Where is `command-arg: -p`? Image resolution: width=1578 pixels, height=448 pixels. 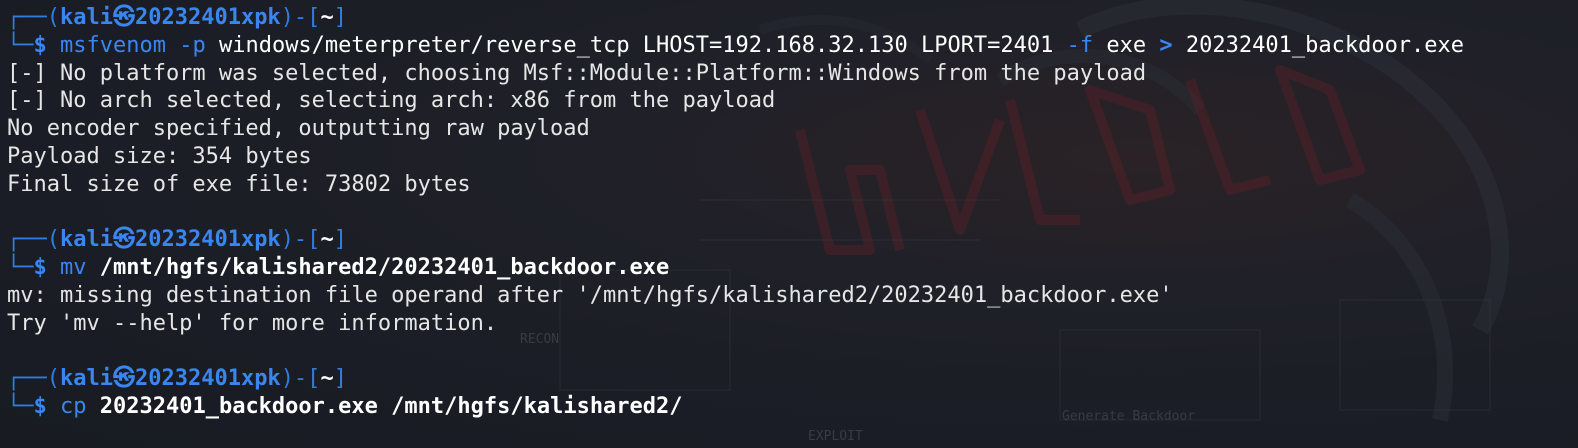 command-arg: -p is located at coordinates (185, 45).